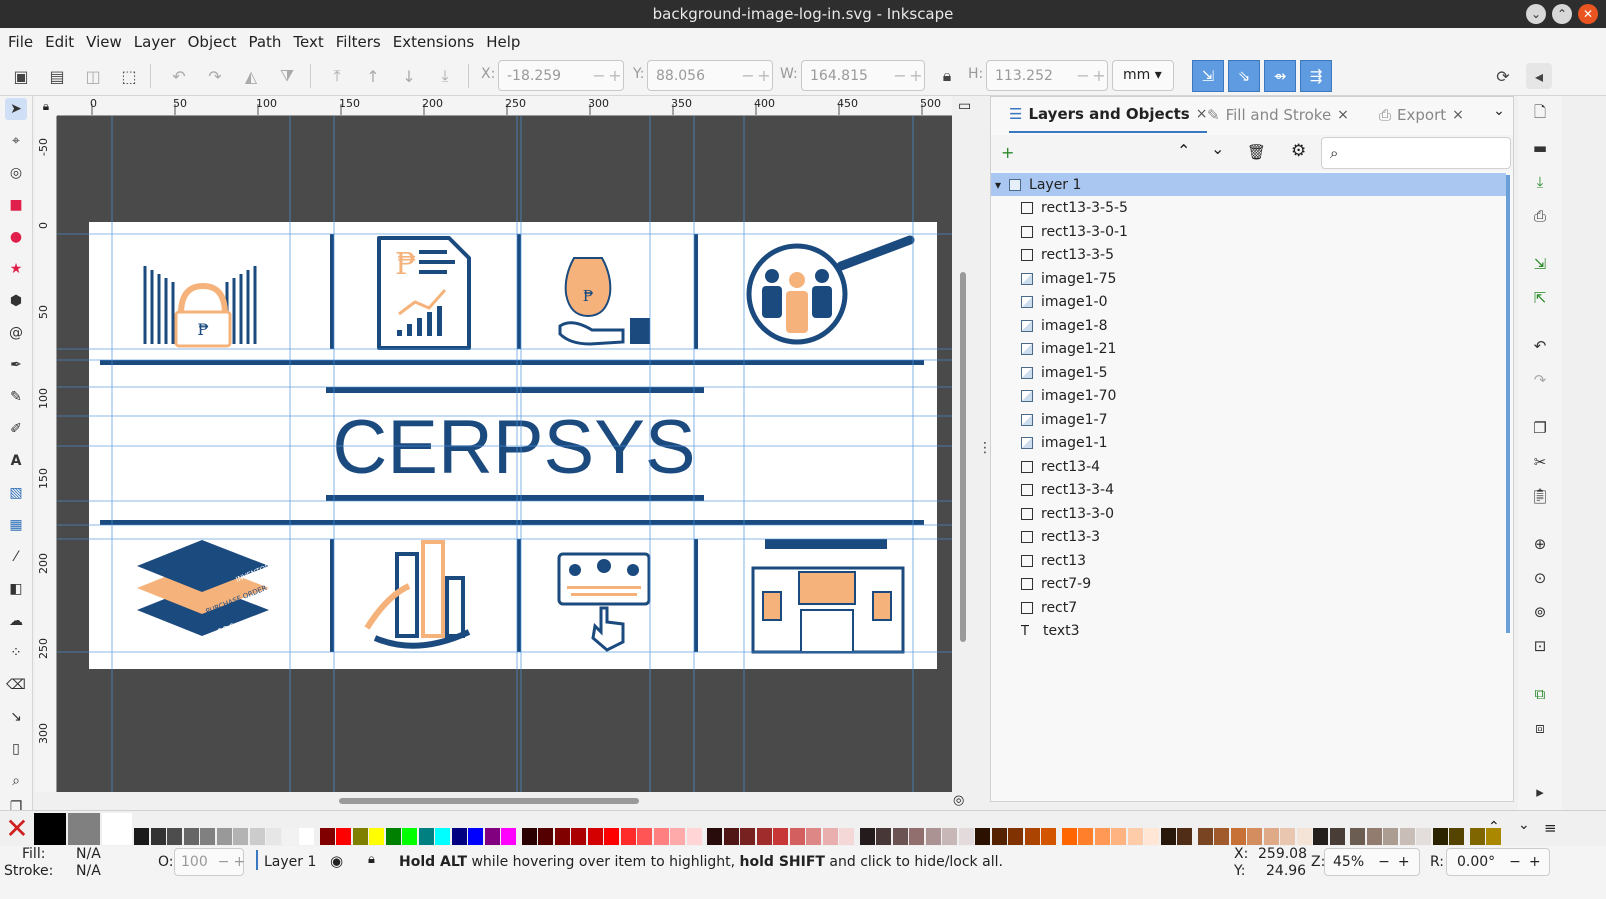 Image resolution: width=1606 pixels, height=899 pixels. What do you see at coordinates (1298, 151) in the screenshot?
I see `settings-gear-icon: ⚙` at bounding box center [1298, 151].